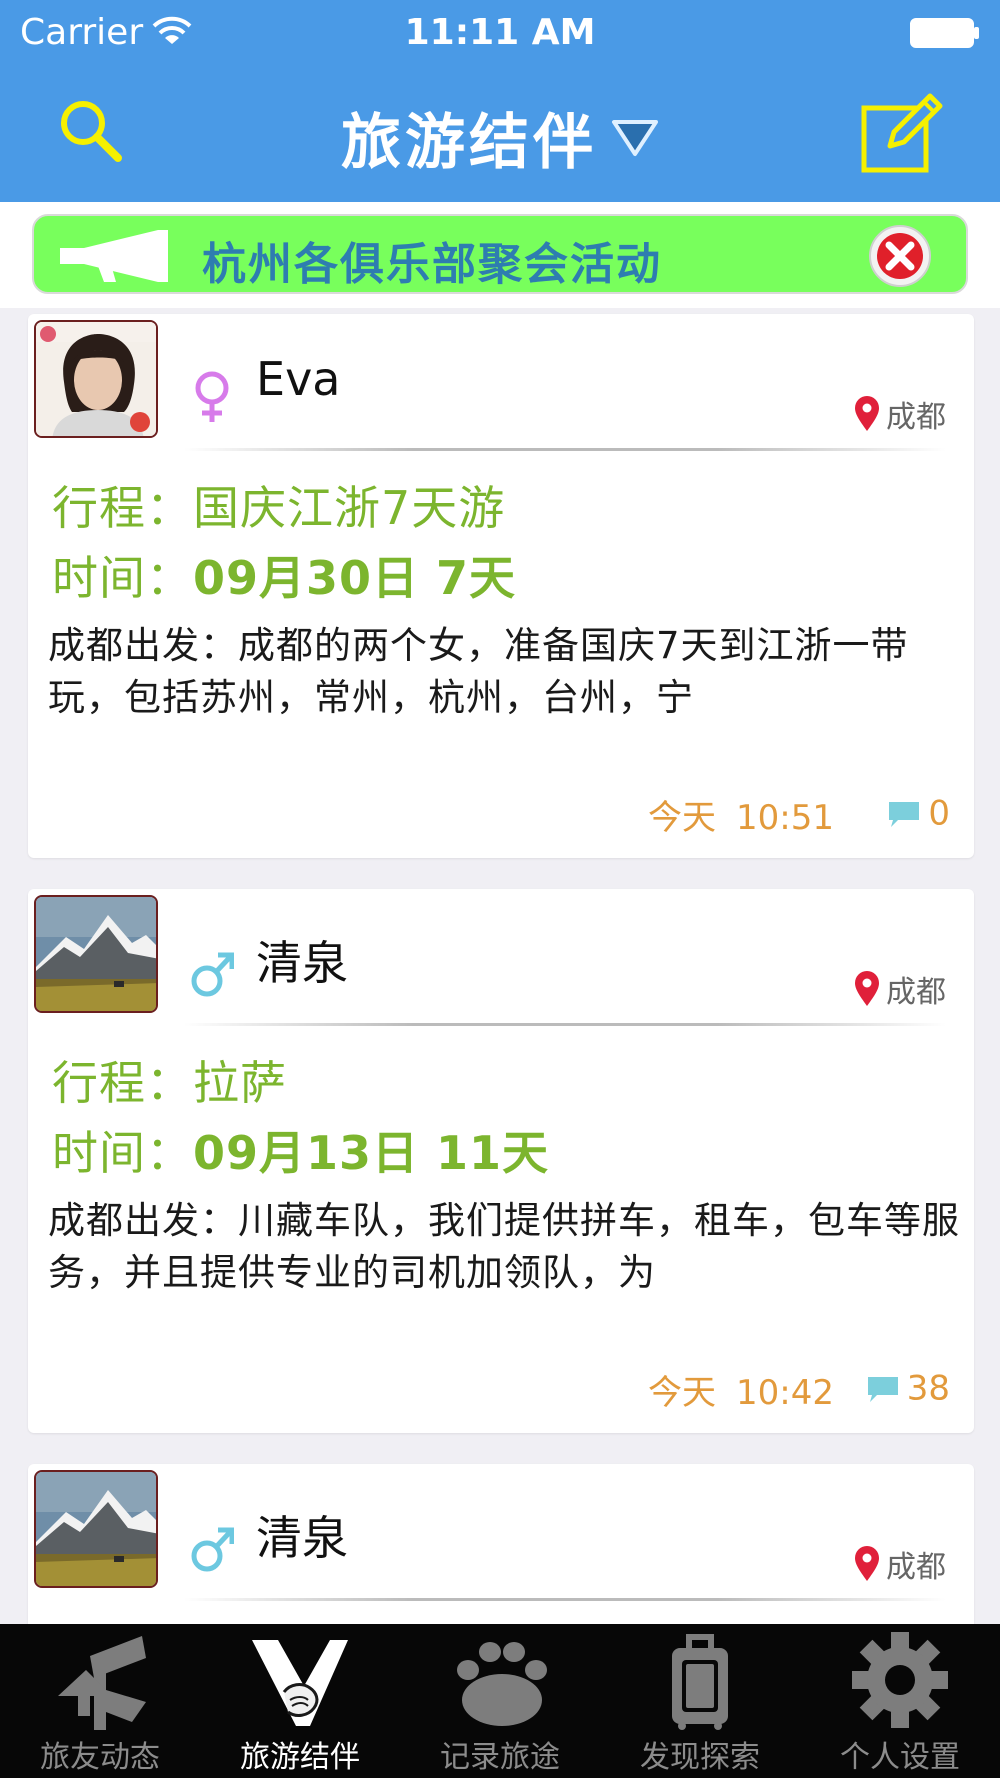  I want to click on trip-value: 拉萨, so click(240, 1083).